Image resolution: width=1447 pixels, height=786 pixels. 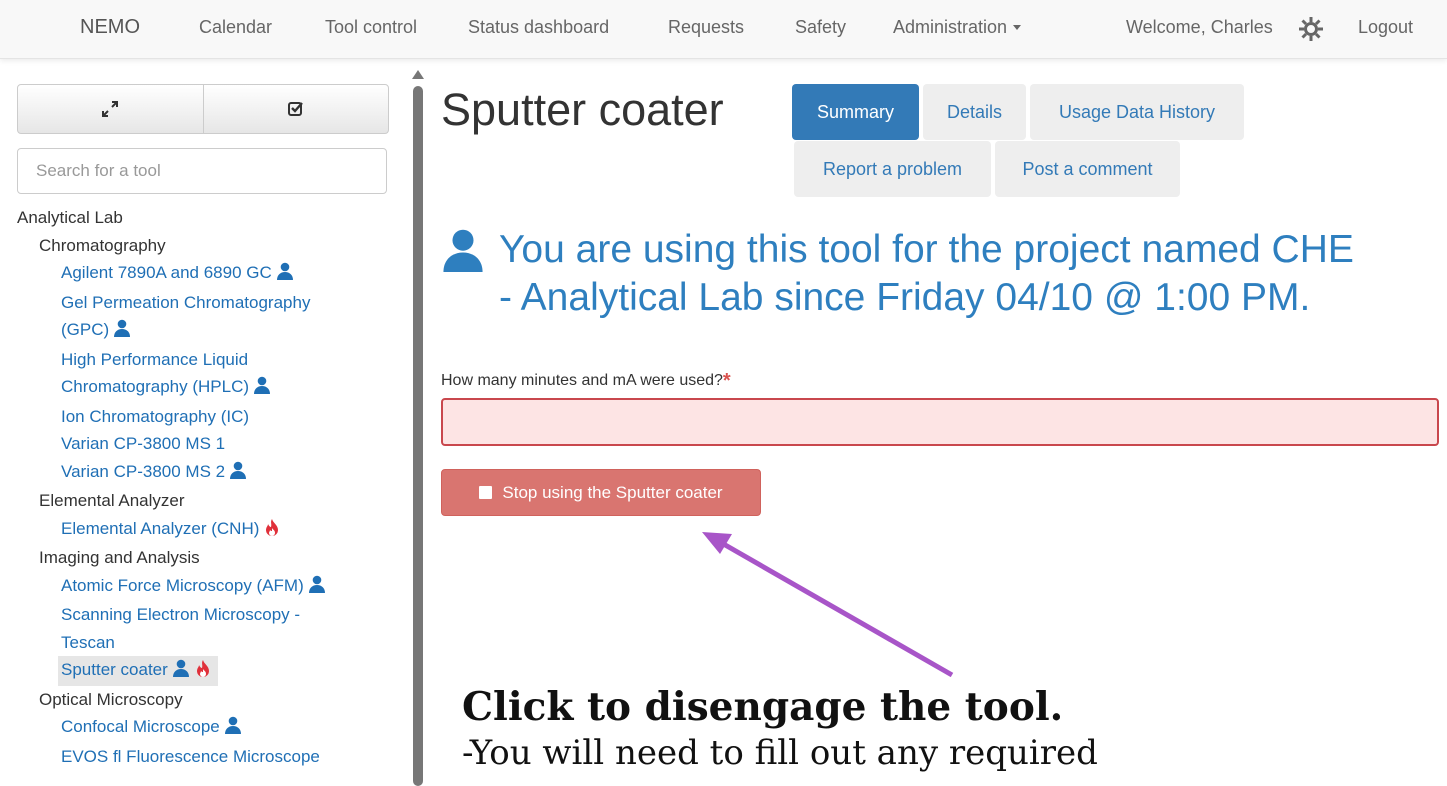 I want to click on tool-label: EVOS fl Fluorescence Microscope, so click(x=190, y=756).